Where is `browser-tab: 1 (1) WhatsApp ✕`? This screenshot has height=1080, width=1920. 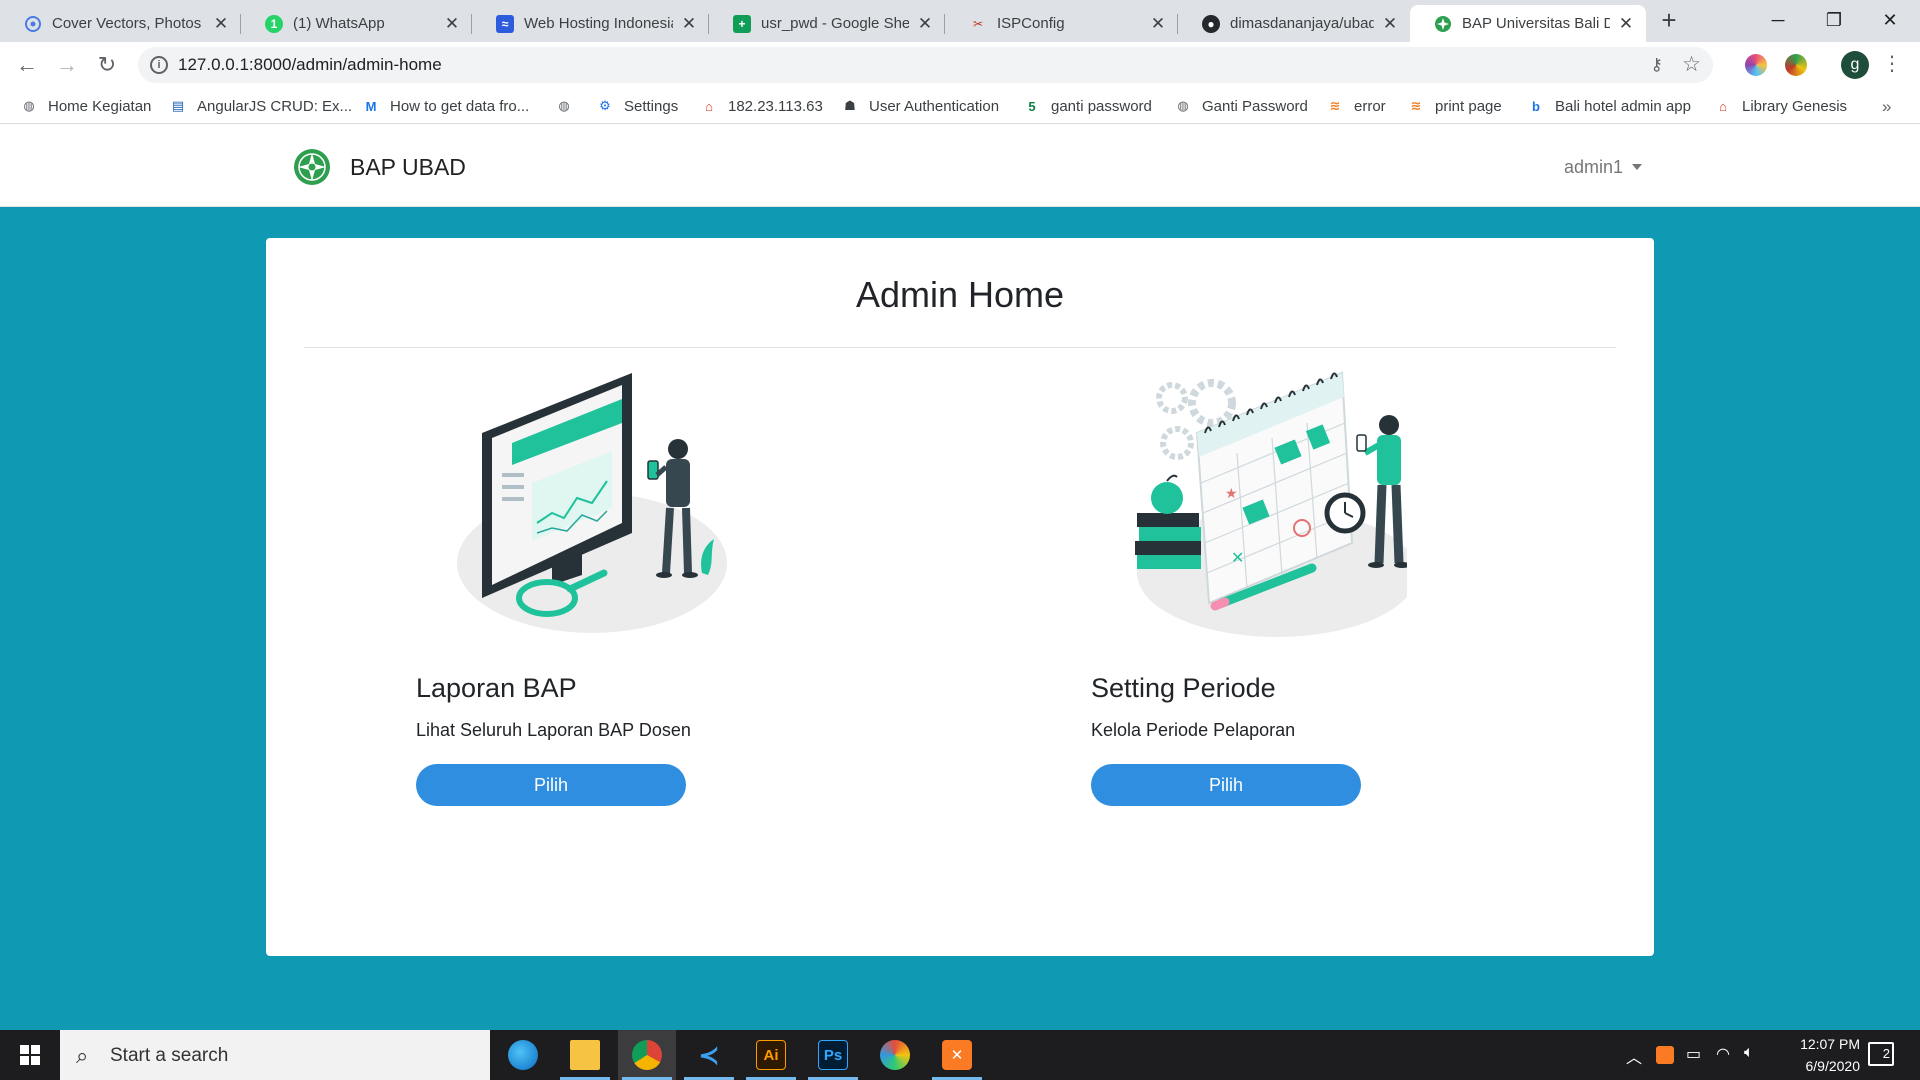
browser-tab: 1 (1) WhatsApp ✕ is located at coordinates (356, 23).